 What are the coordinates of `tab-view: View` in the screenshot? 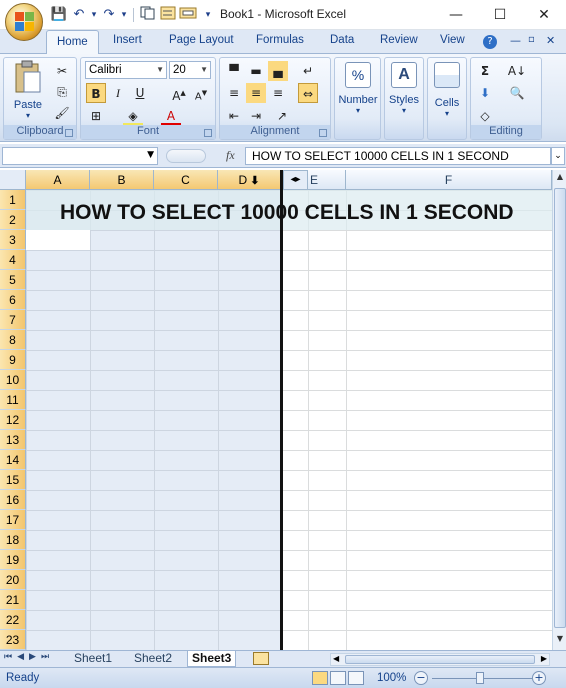 It's located at (452, 40).